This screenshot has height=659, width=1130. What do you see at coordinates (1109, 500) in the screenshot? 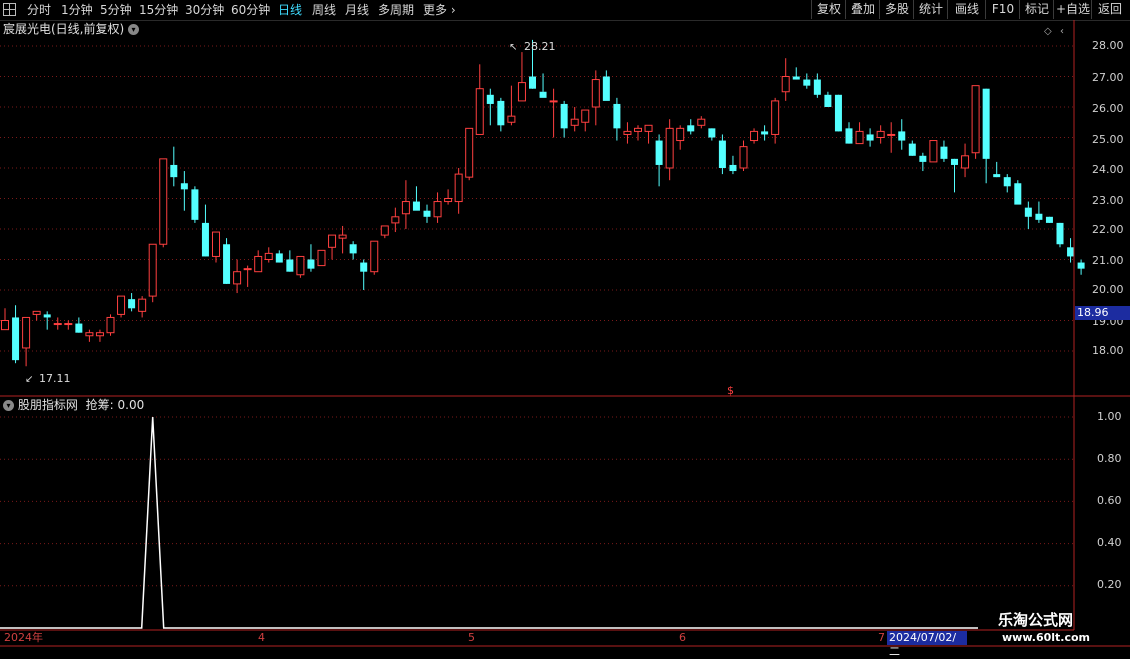
I see `y-tick: 0.60` at bounding box center [1109, 500].